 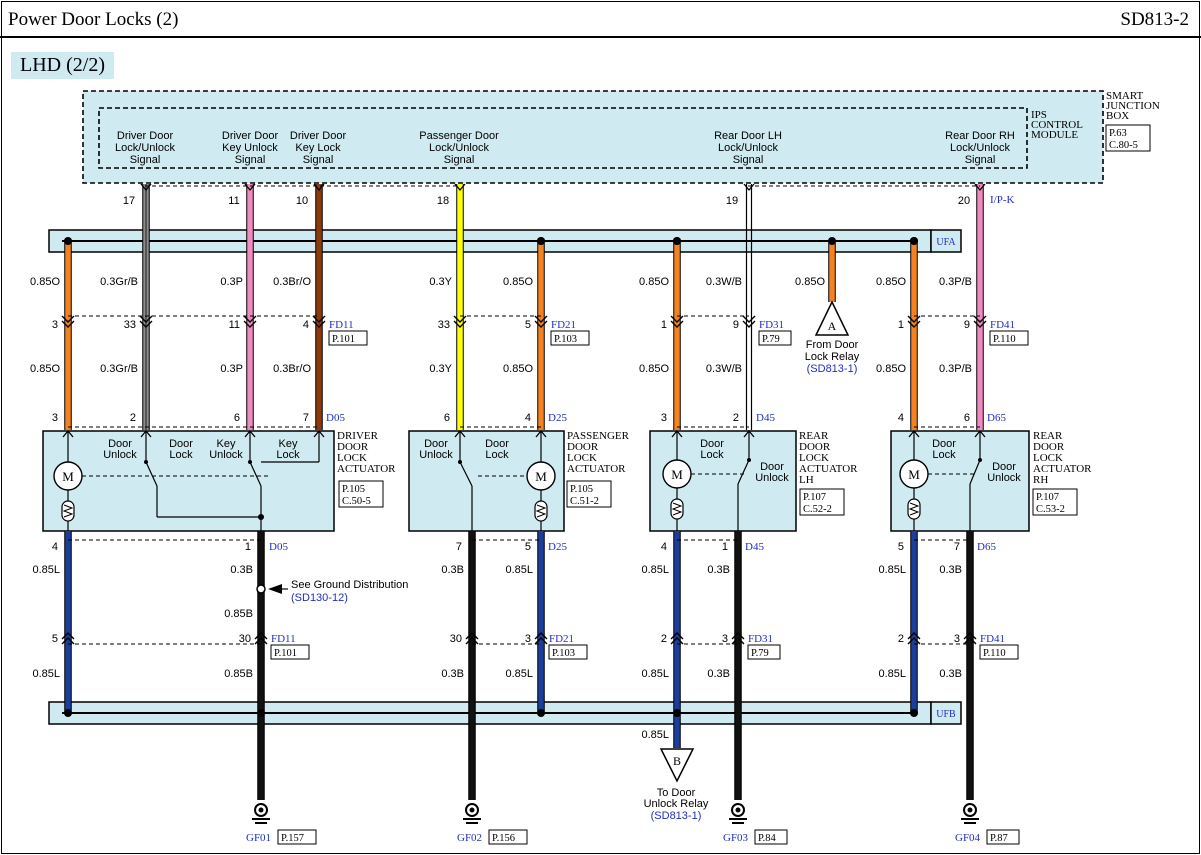 I want to click on sjb-ref: P.63, so click(x=1118, y=133).